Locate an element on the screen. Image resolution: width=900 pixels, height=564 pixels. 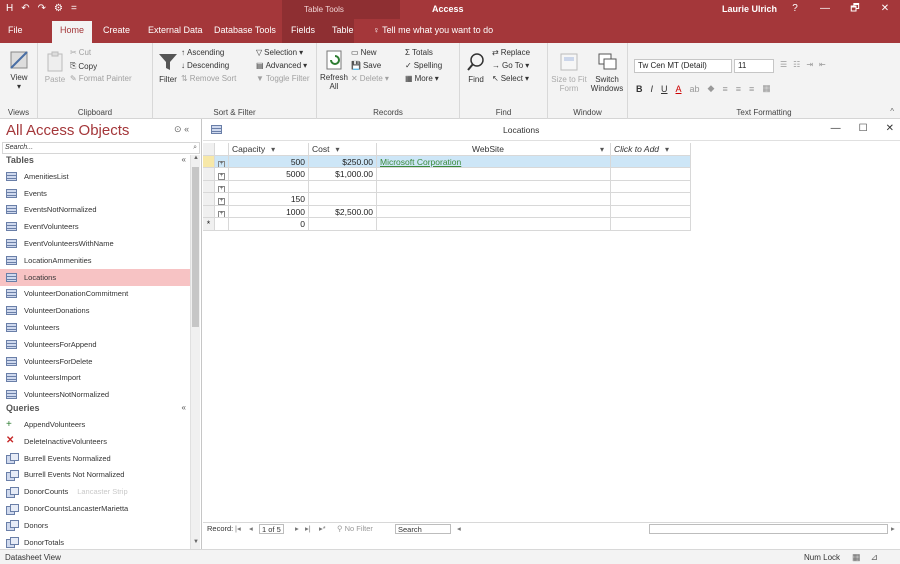
numbering-icon: ☷ is located at coordinates (796, 64).